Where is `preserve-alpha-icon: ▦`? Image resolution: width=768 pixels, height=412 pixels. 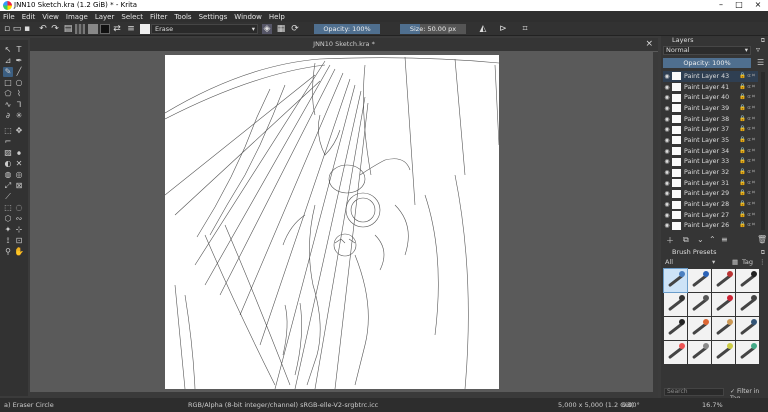
preserve-alpha-icon: ▦ is located at coordinates (281, 29).